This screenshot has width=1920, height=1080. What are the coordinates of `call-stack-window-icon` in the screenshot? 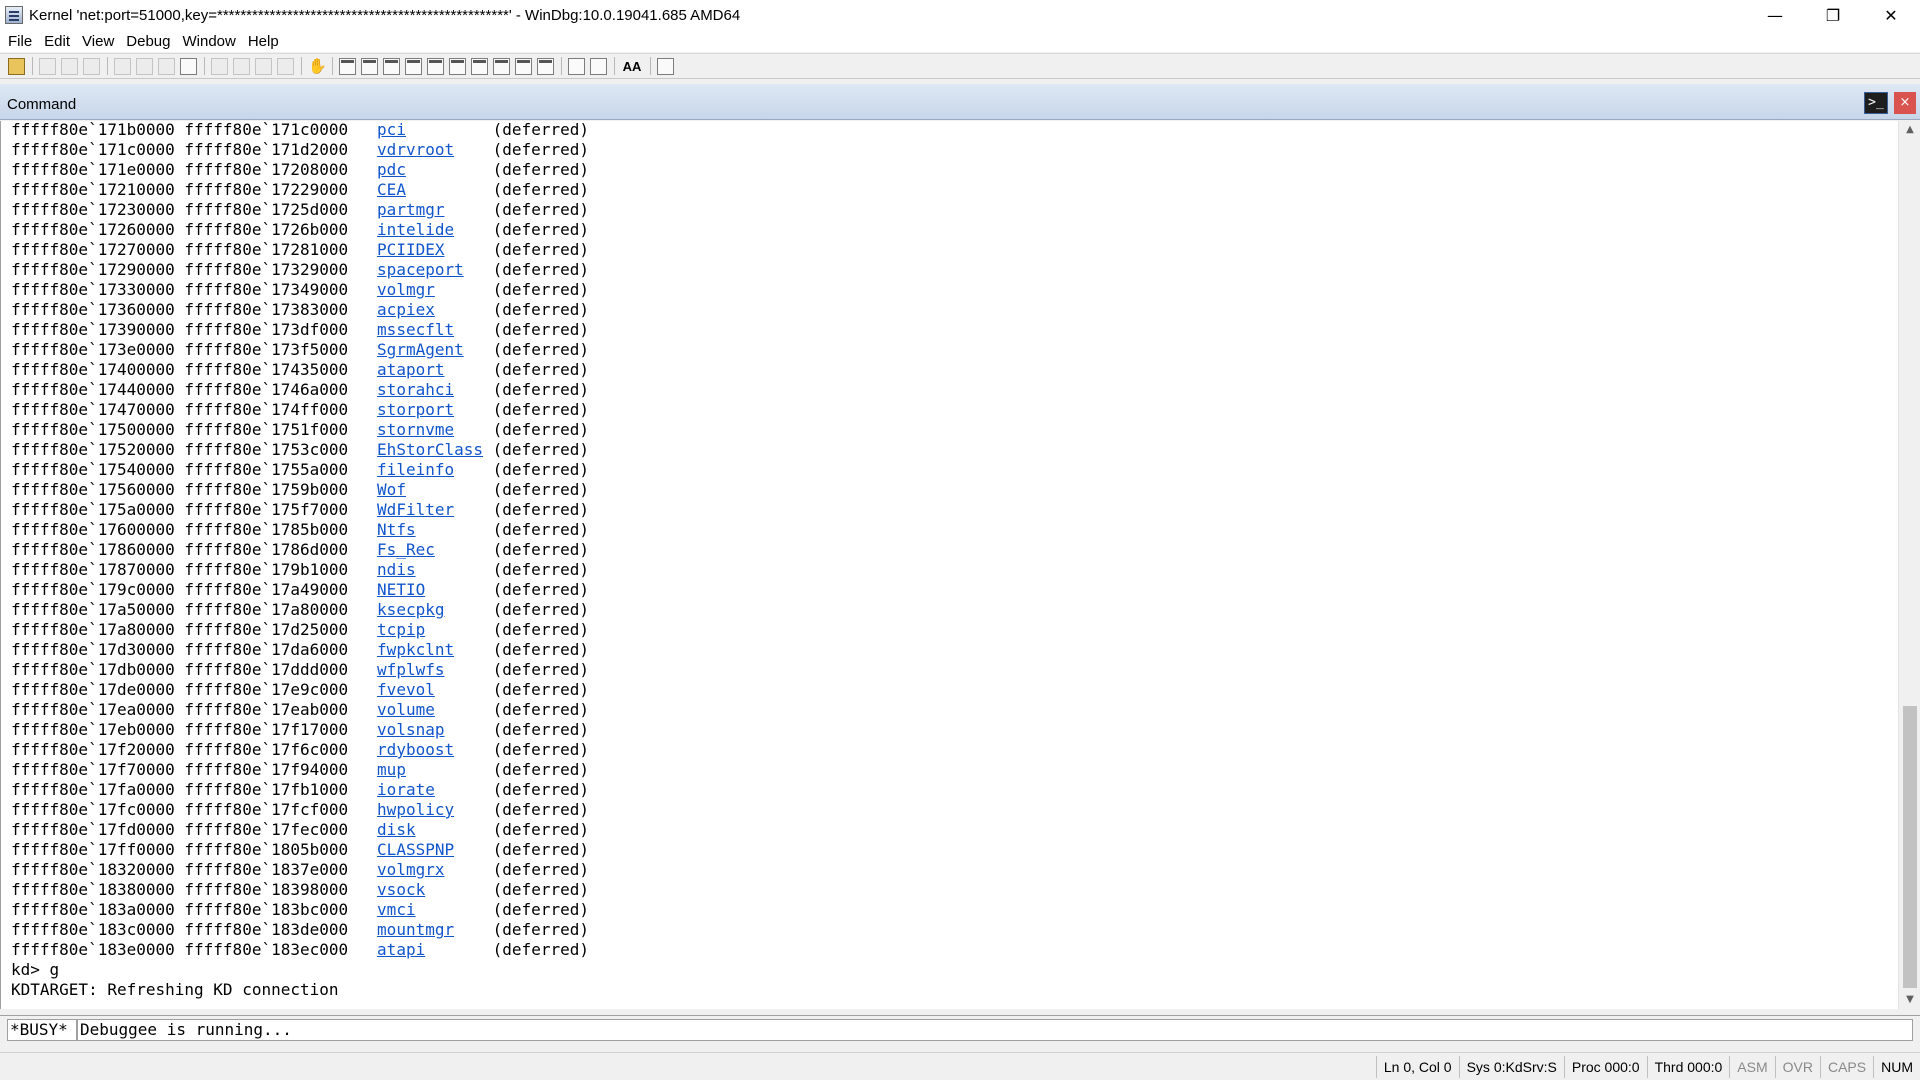 It's located at (457, 66).